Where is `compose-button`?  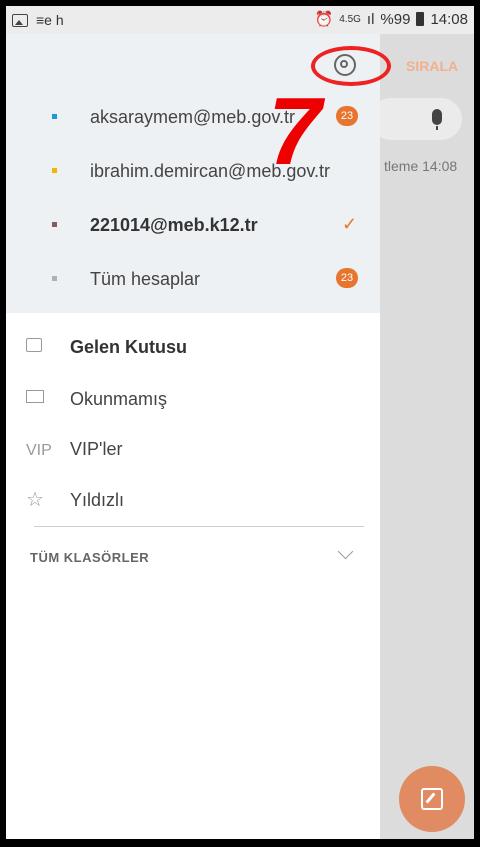
compose-button is located at coordinates (432, 799).